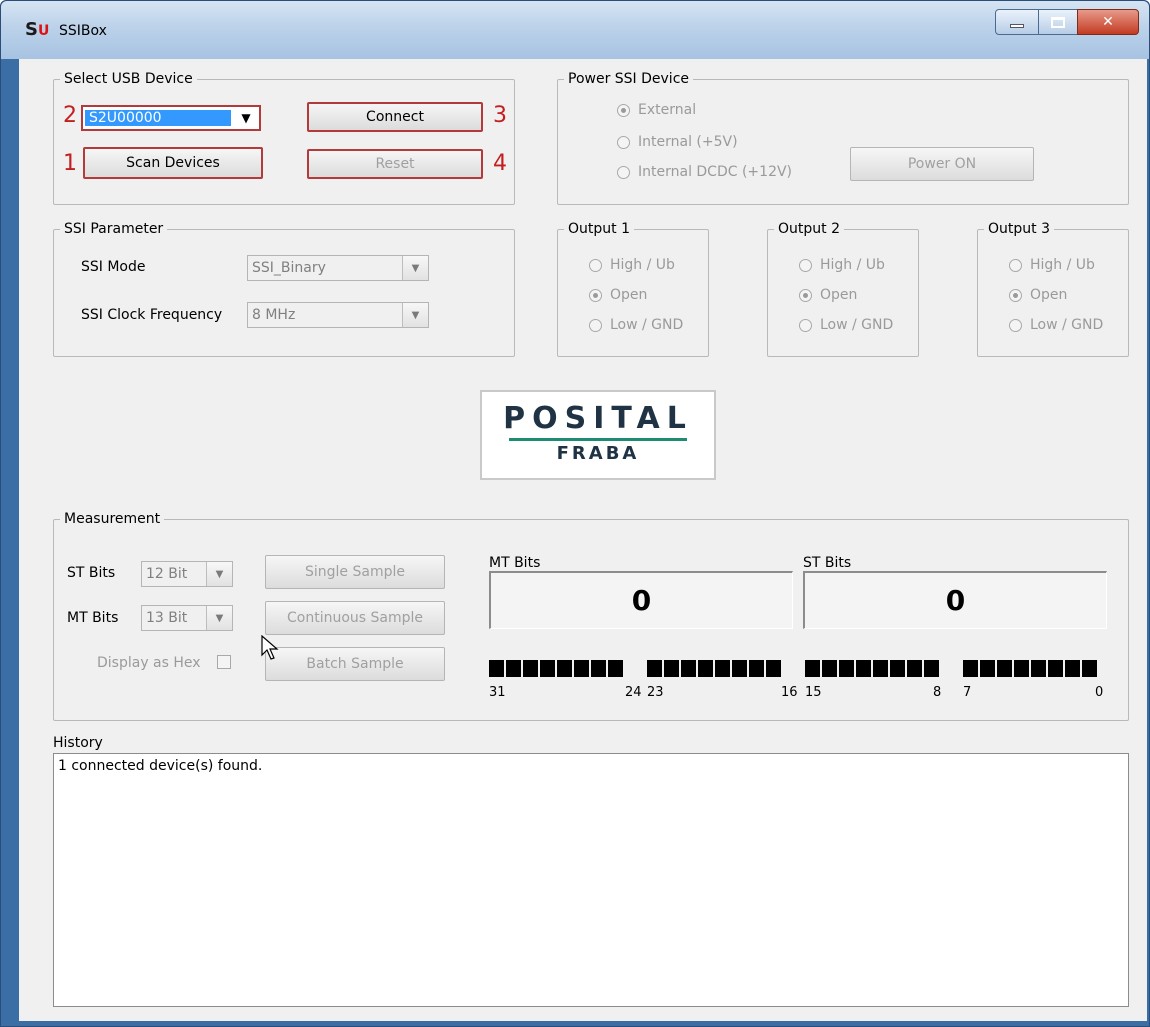 The width and height of the screenshot is (1150, 1027). I want to click on st-display-label: ST Bits, so click(827, 563).